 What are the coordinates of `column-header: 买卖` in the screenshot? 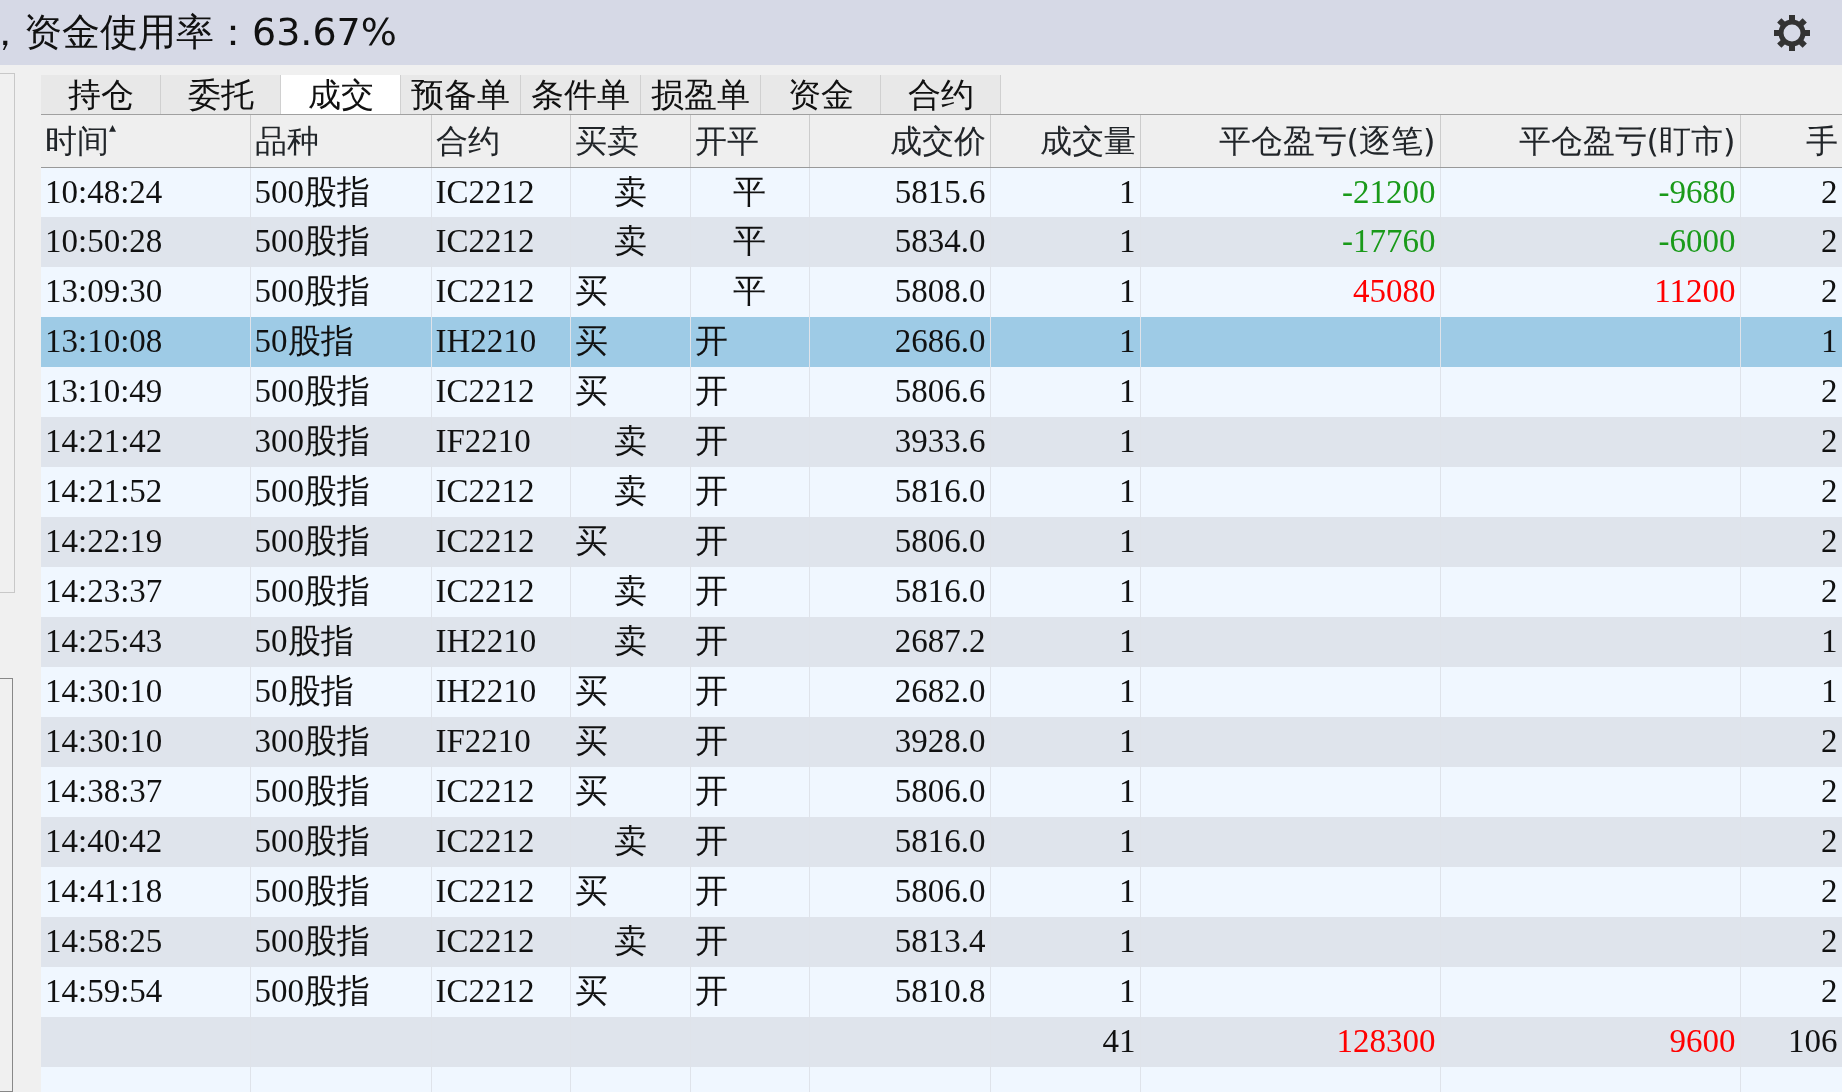 It's located at (630, 141).